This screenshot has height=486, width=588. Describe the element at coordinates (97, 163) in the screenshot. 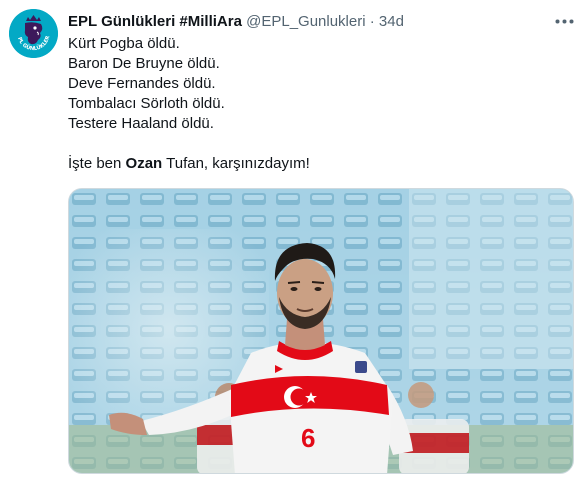

I see `final-prefix: İşte ben` at that location.